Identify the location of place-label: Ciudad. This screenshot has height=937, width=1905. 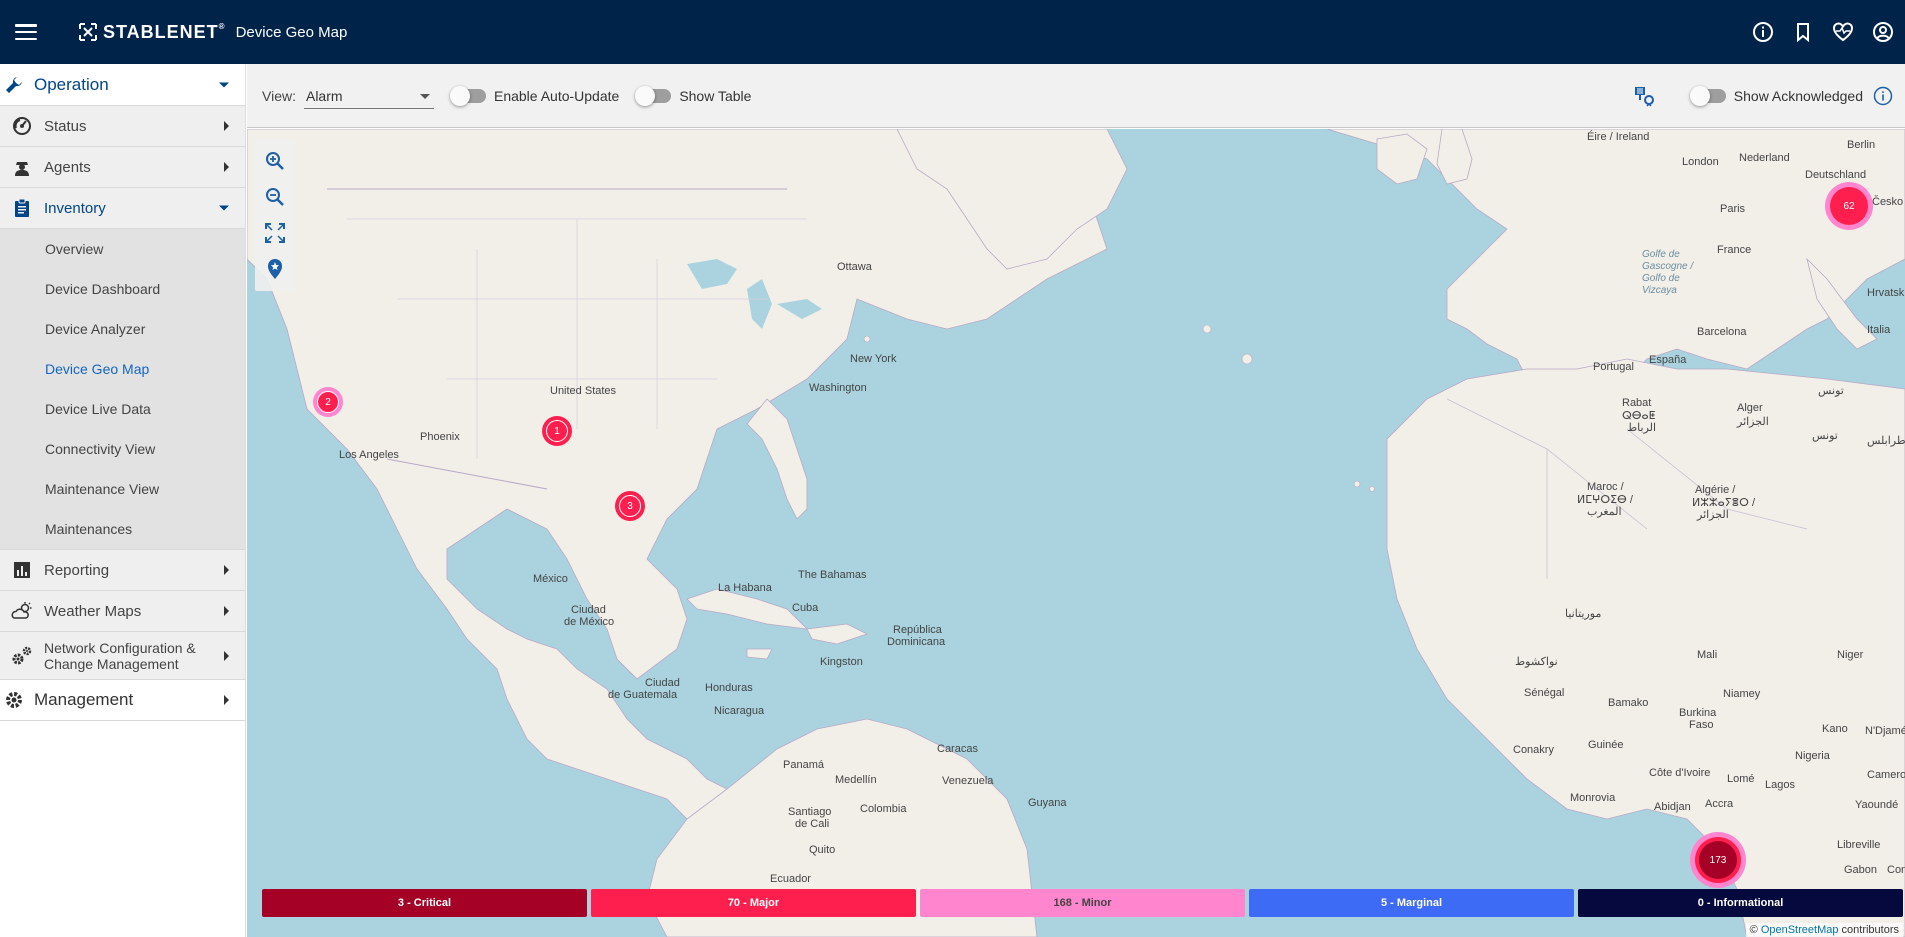
(588, 610).